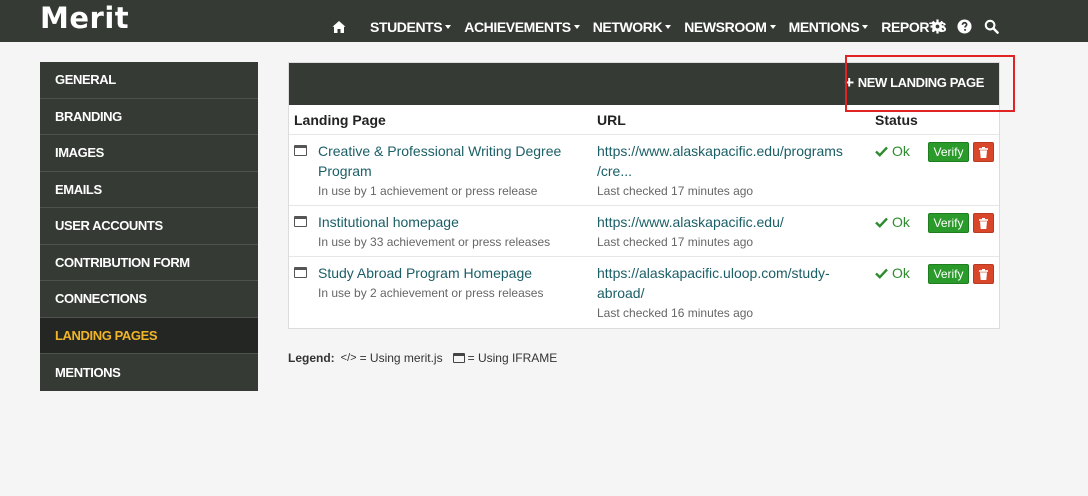 This screenshot has height=496, width=1088. What do you see at coordinates (937, 26) in the screenshot?
I see `gear-icon` at bounding box center [937, 26].